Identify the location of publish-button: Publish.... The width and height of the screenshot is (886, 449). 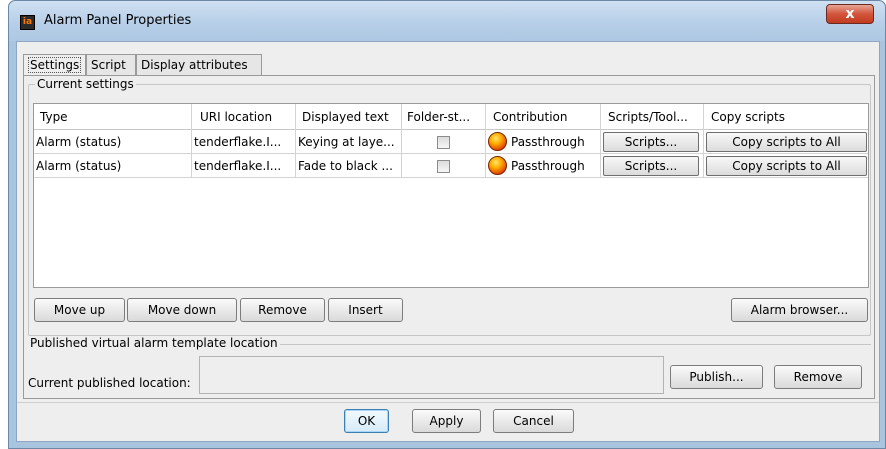
(716, 377).